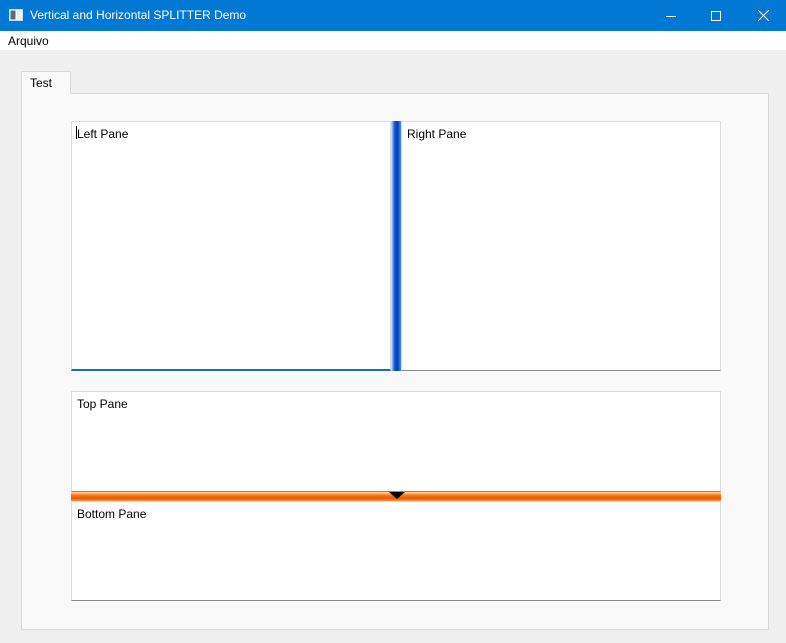 This screenshot has height=643, width=786. Describe the element at coordinates (396, 551) in the screenshot. I see `bottom-pane: Bottom Pane` at that location.